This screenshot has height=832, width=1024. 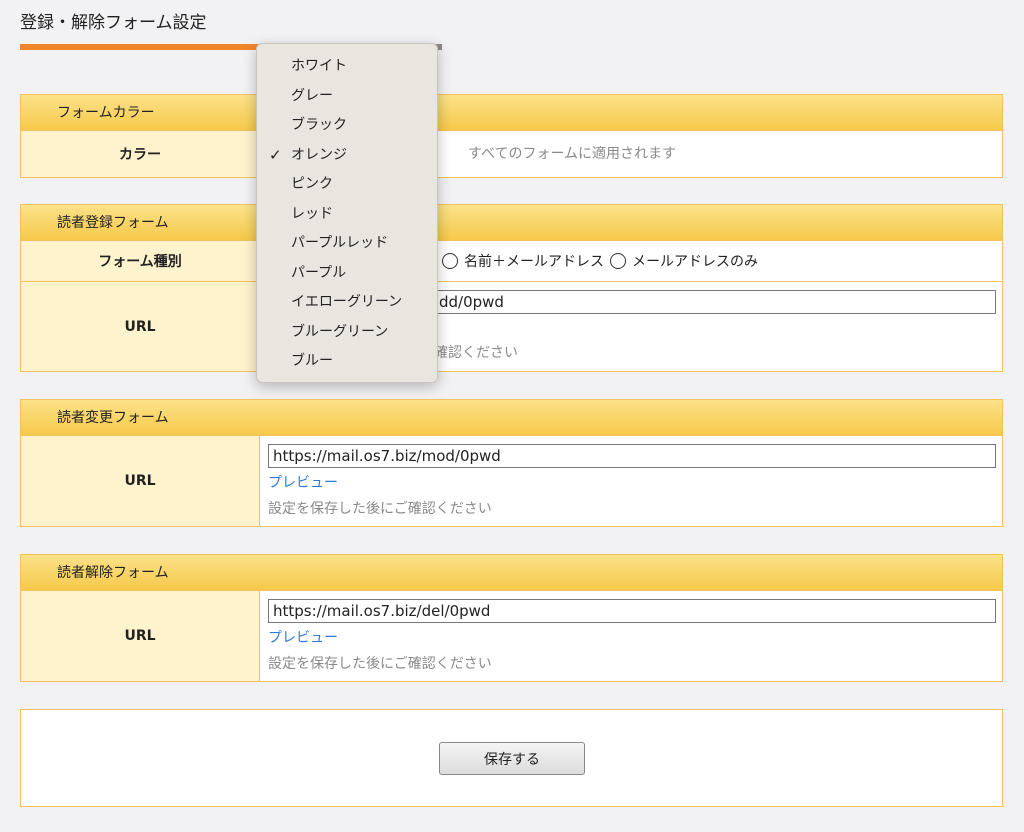 I want to click on dropdown-item-label: パープル, so click(x=319, y=272).